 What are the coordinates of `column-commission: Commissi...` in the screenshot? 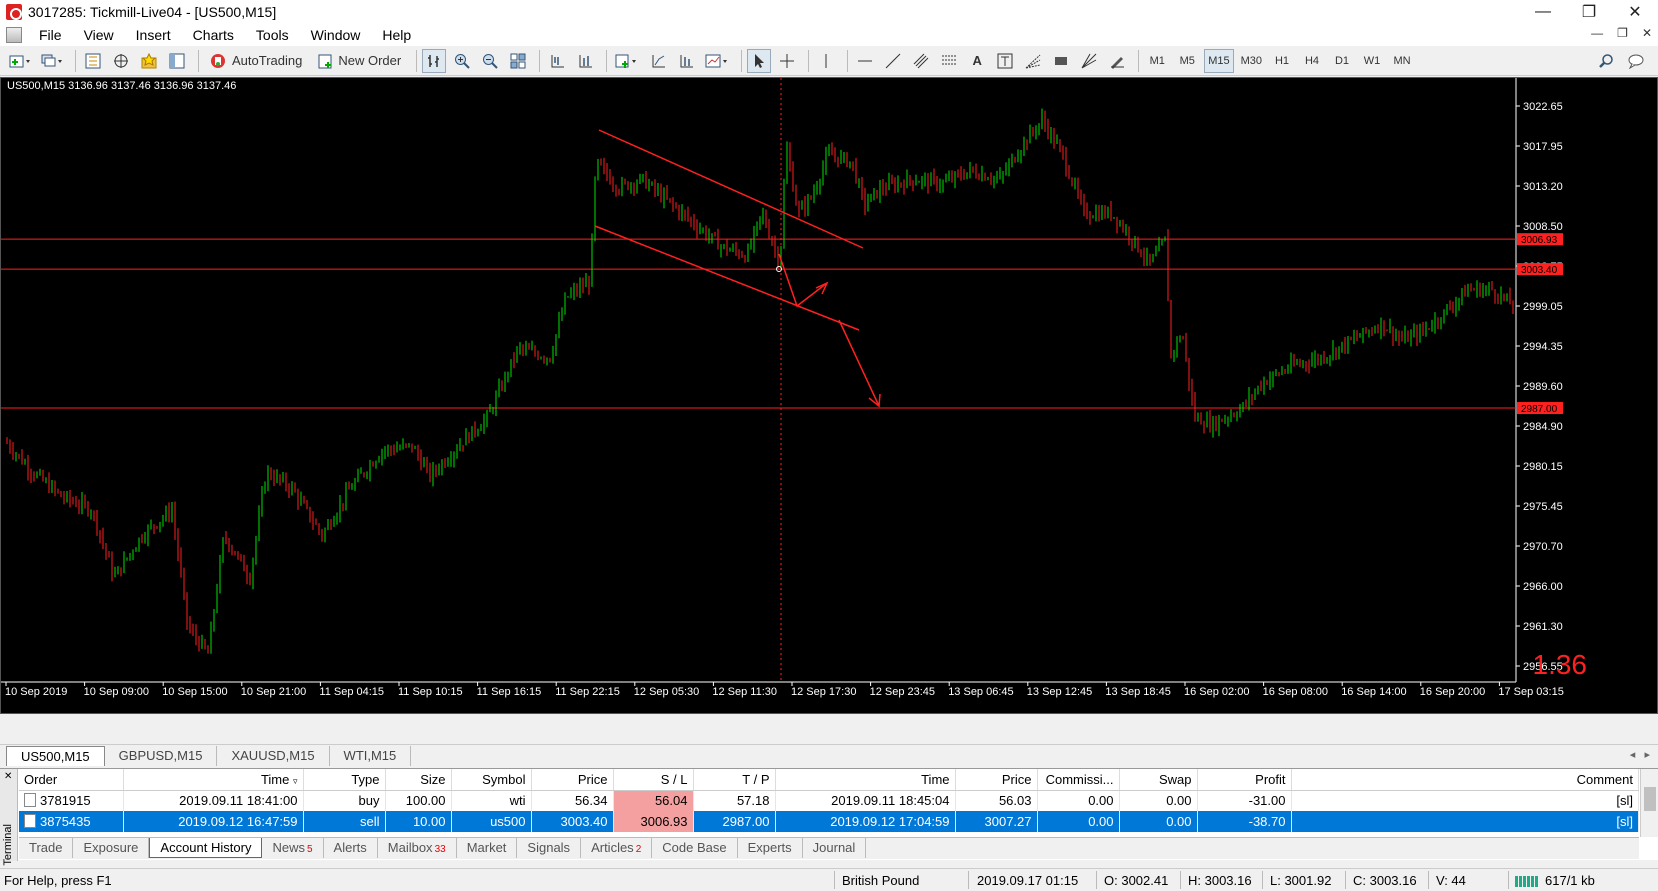 It's located at (1078, 780).